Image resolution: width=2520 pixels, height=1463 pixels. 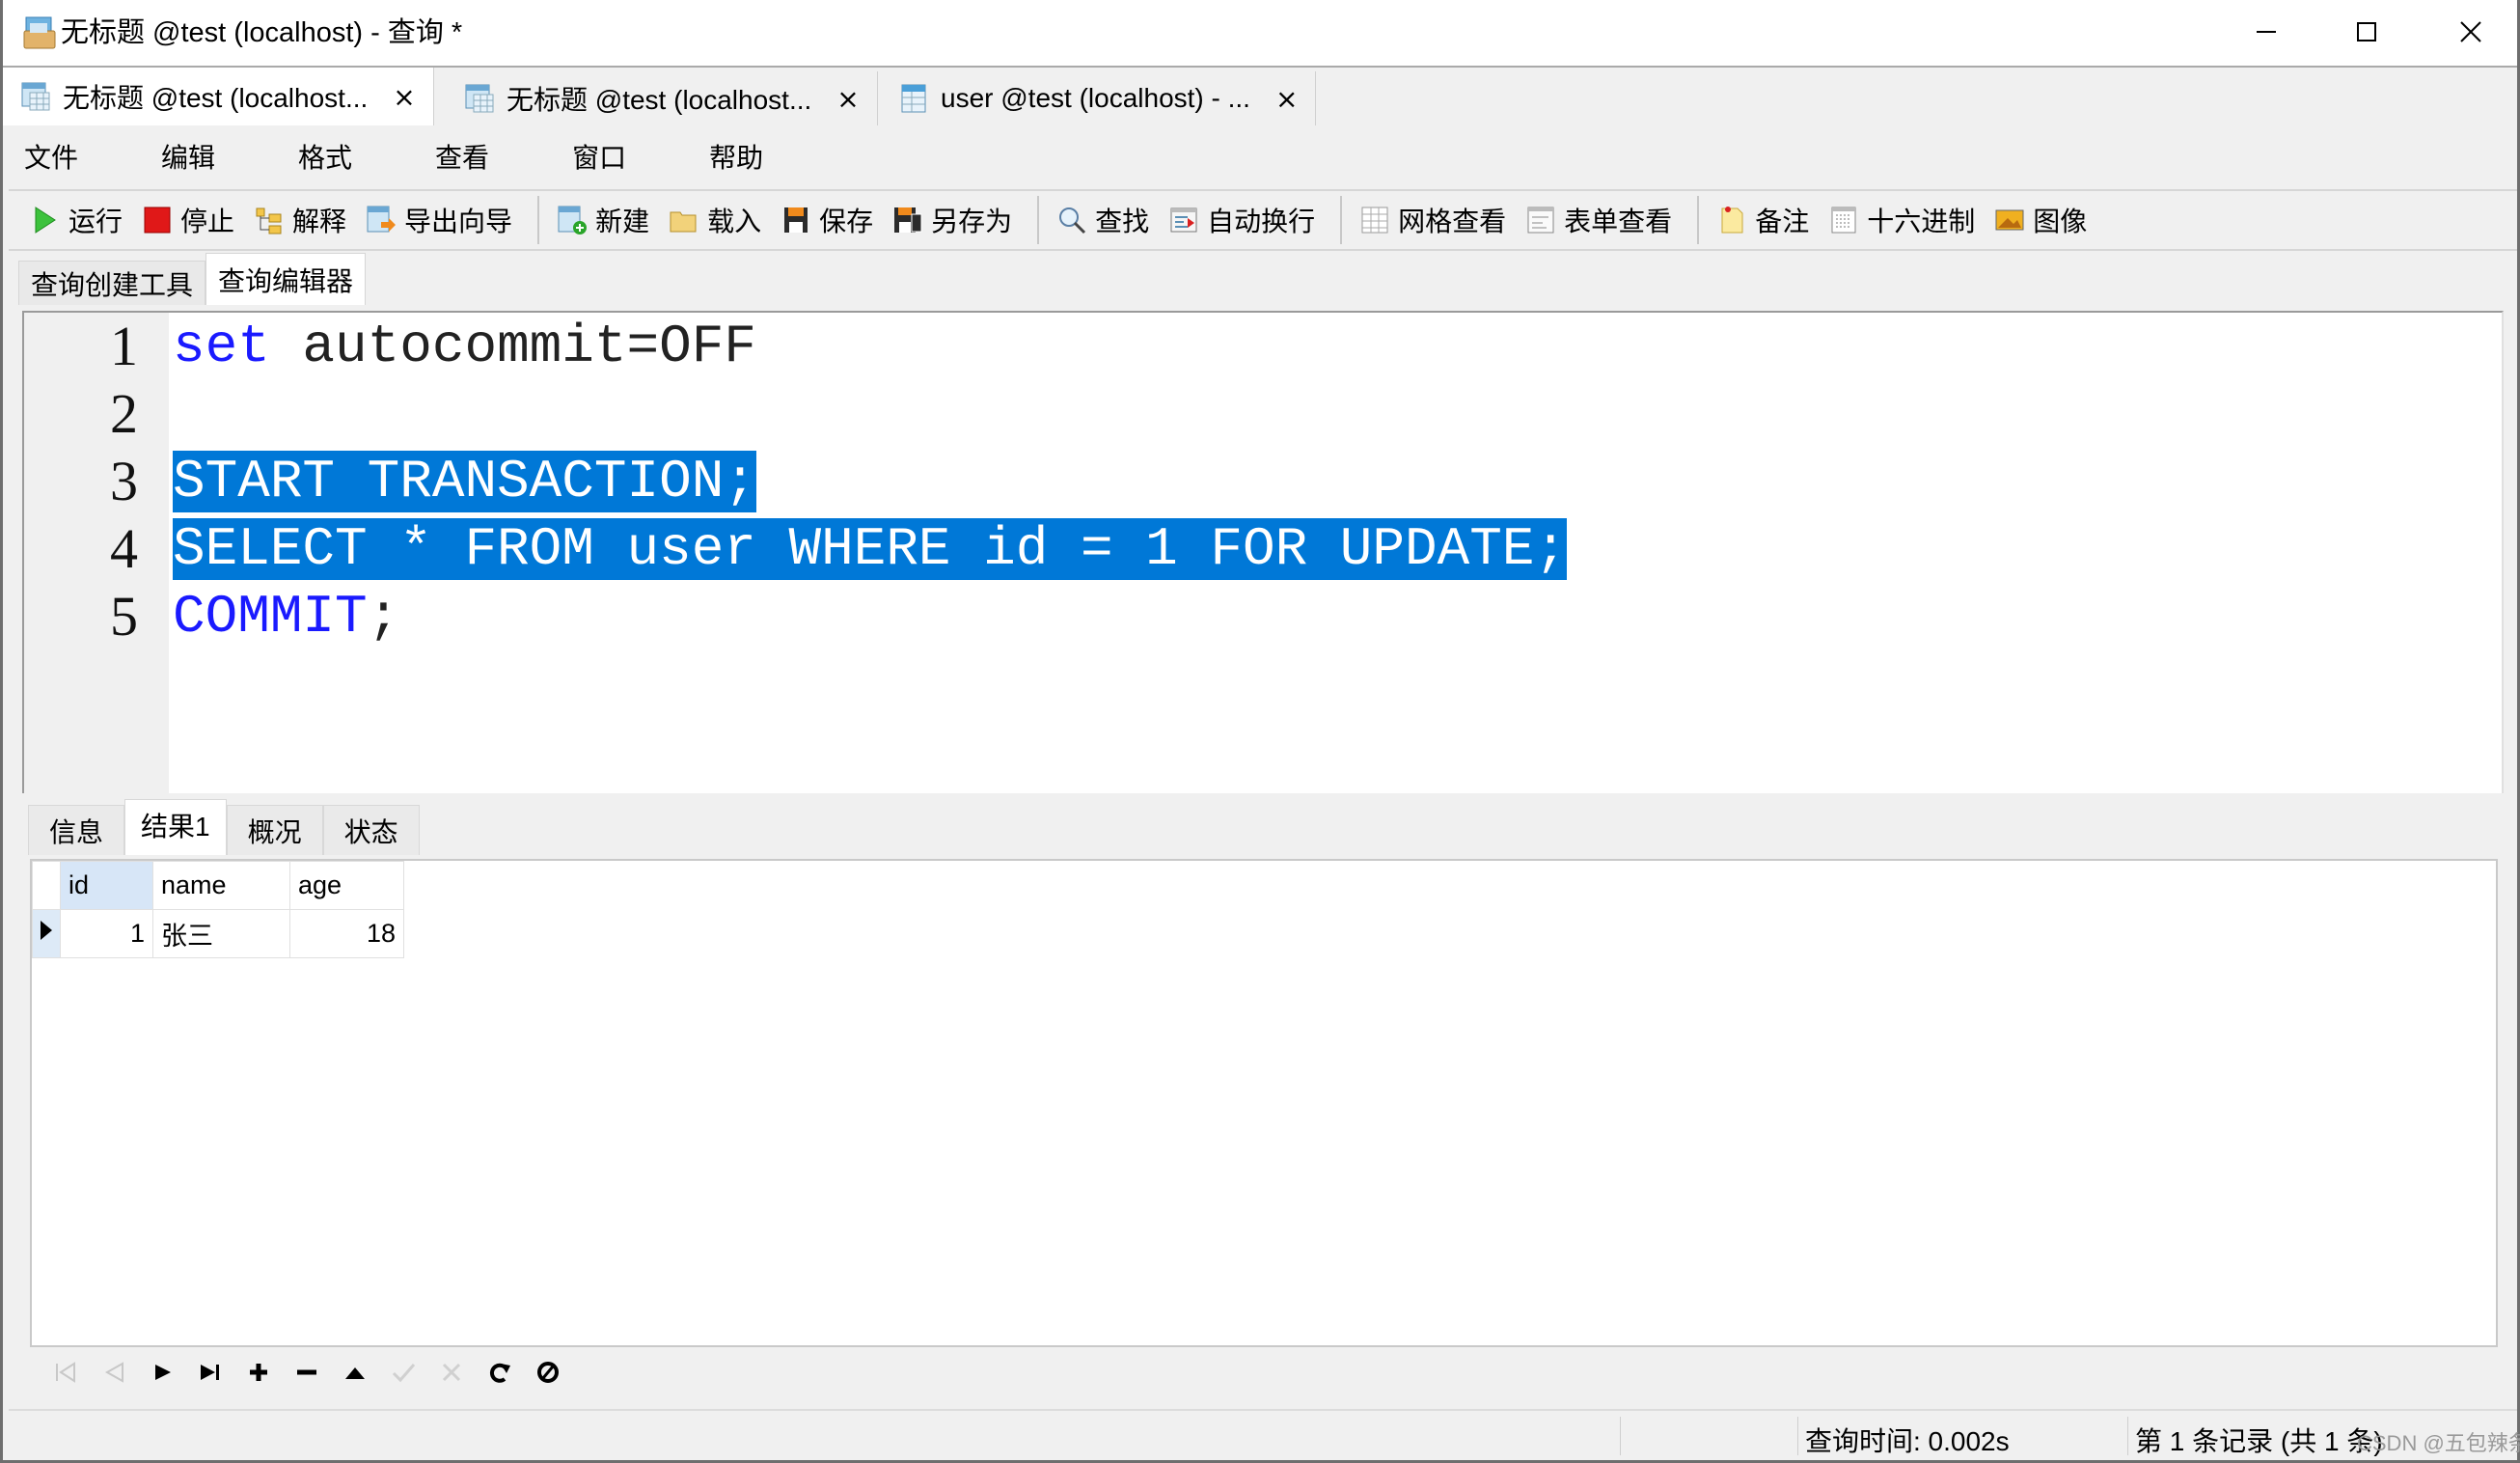 What do you see at coordinates (221, 885) in the screenshot?
I see `column-header-name: name` at bounding box center [221, 885].